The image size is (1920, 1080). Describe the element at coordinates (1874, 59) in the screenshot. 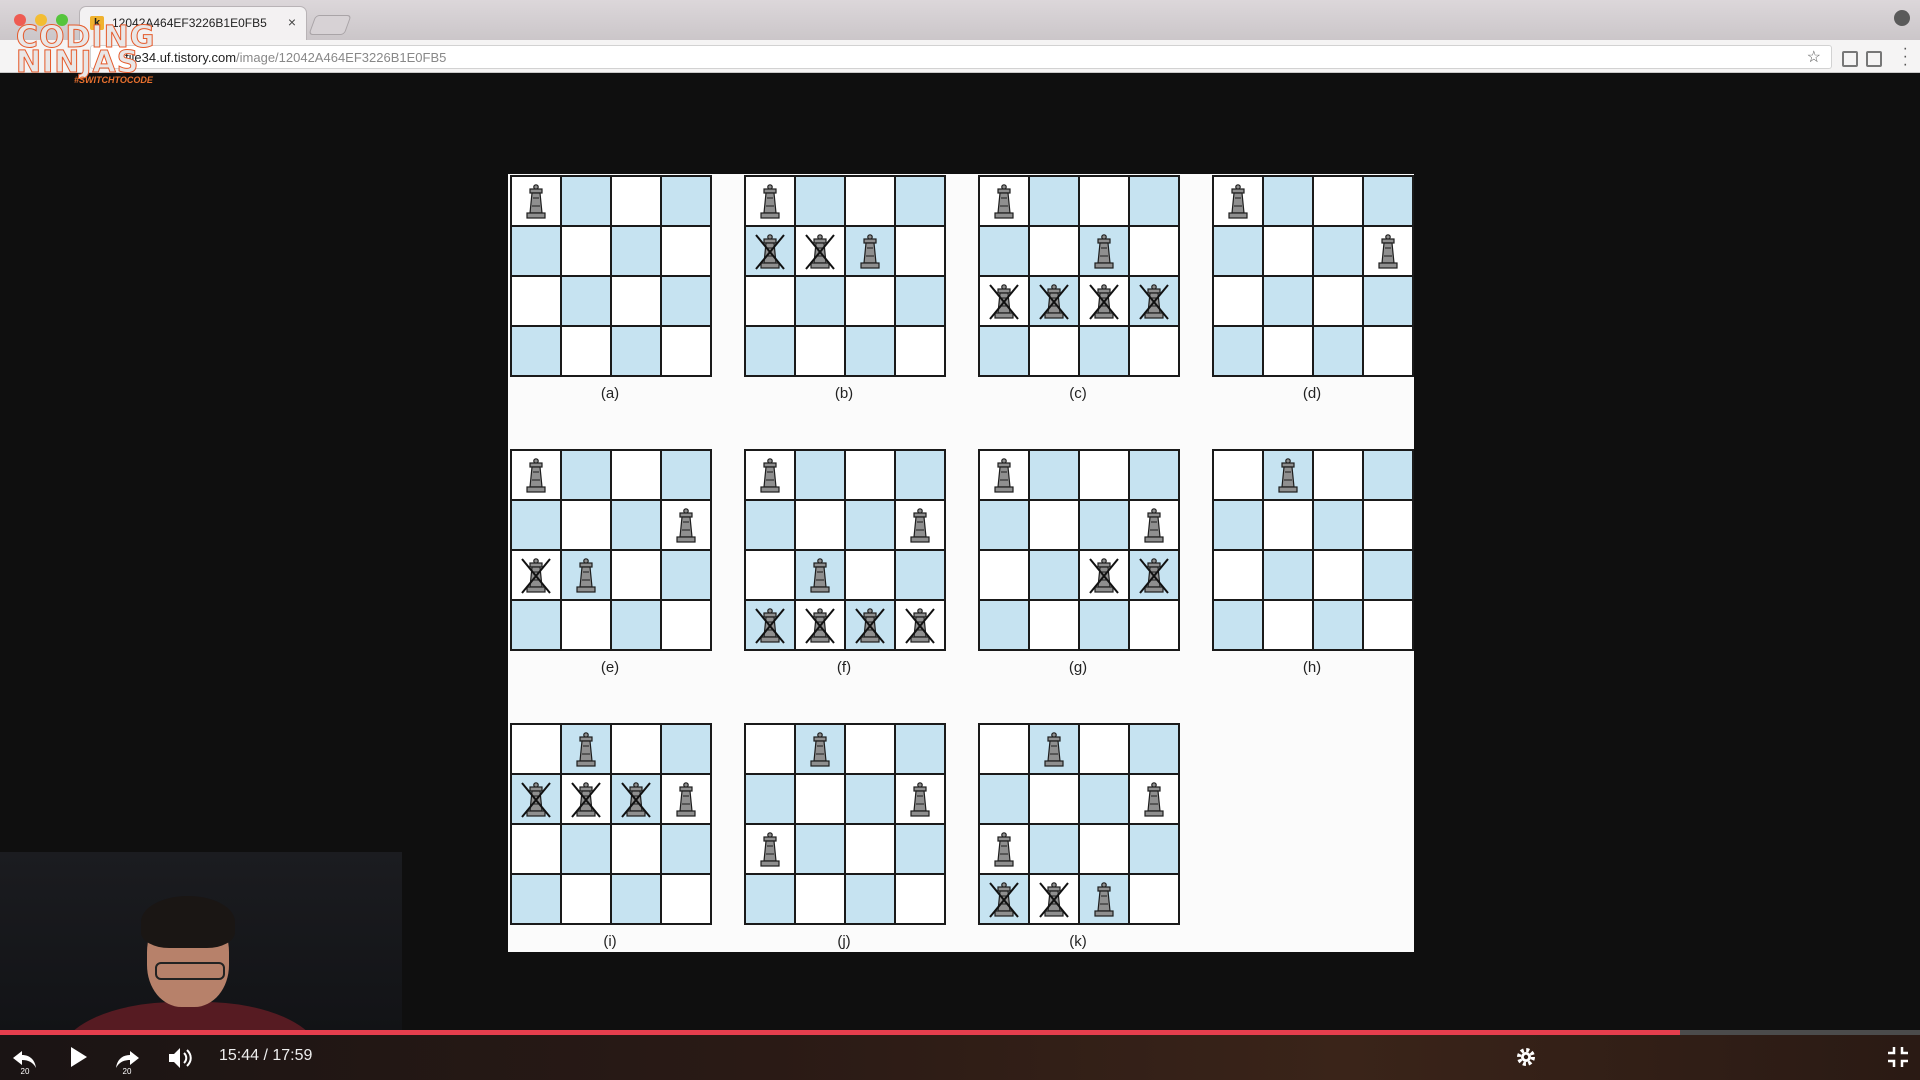

I see `cast-icon` at that location.